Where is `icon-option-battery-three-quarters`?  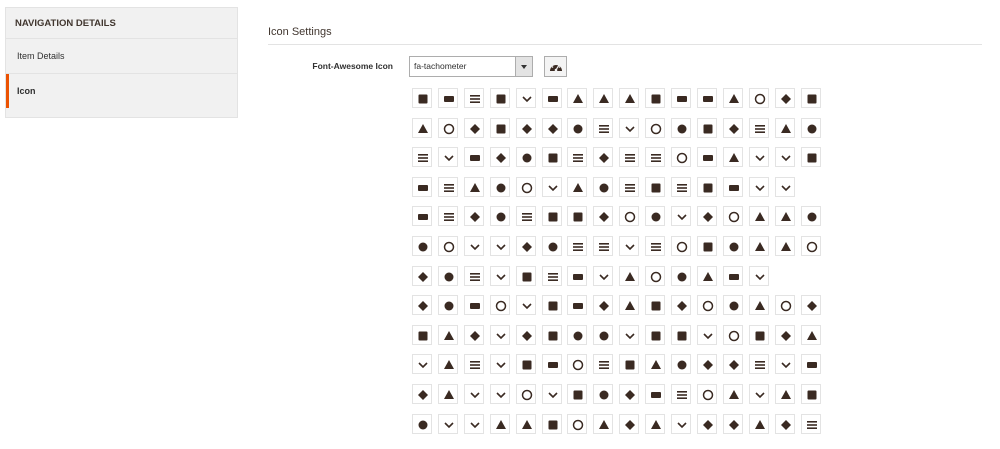 icon-option-battery-three-quarters is located at coordinates (500, 187).